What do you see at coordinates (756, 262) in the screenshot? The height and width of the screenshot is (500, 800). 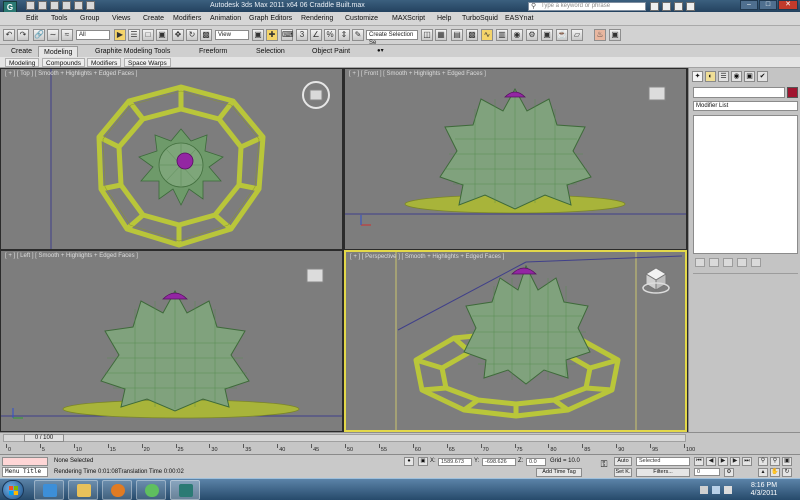 I see `configure-modifier-sets-icon` at bounding box center [756, 262].